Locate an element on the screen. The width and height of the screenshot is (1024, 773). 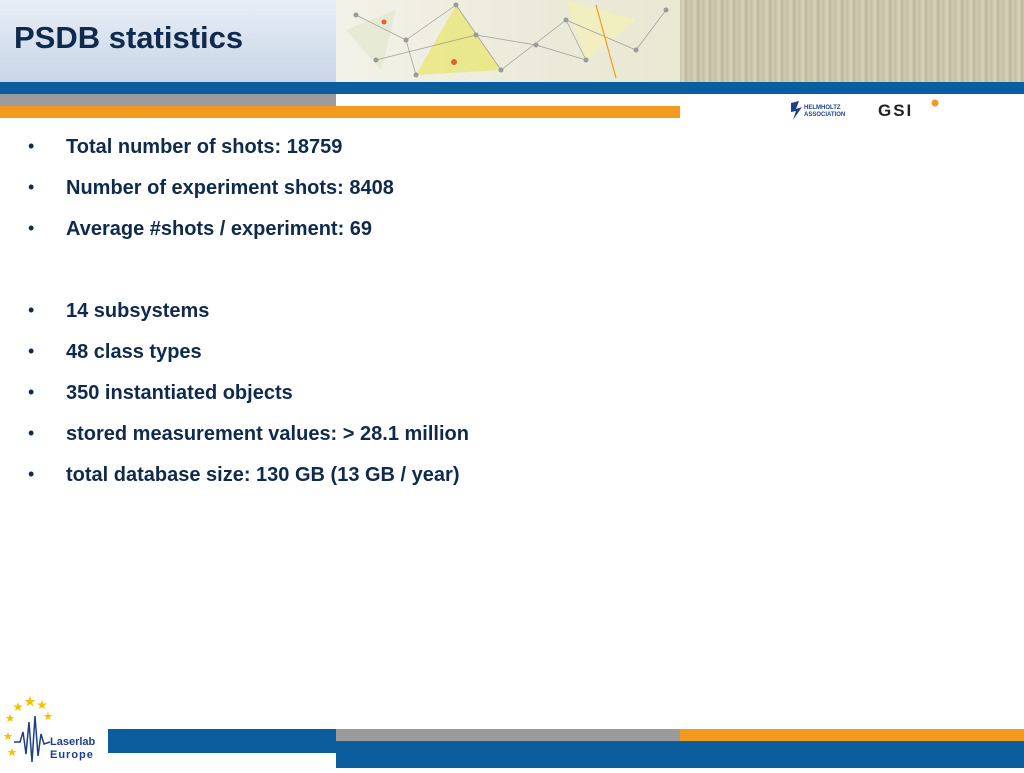
helmholtz-mark-icon is located at coordinates (796, 110).